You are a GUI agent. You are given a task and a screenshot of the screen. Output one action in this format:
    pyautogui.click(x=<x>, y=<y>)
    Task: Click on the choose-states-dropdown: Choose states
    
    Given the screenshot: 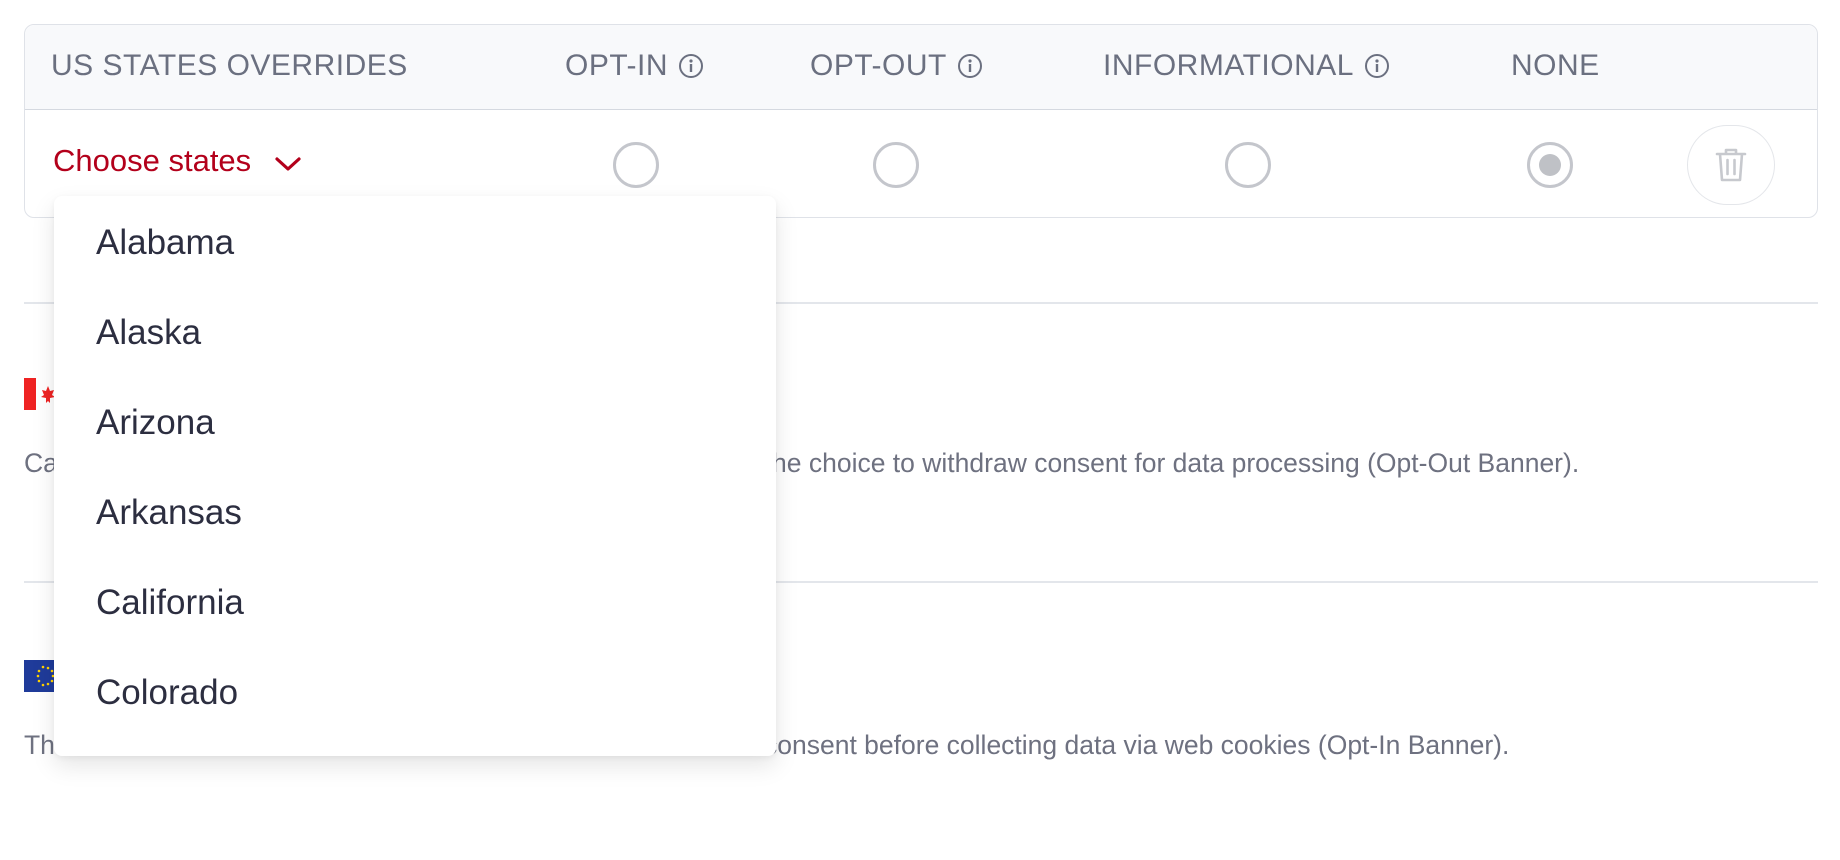 What is the action you would take?
    pyautogui.click(x=178, y=161)
    